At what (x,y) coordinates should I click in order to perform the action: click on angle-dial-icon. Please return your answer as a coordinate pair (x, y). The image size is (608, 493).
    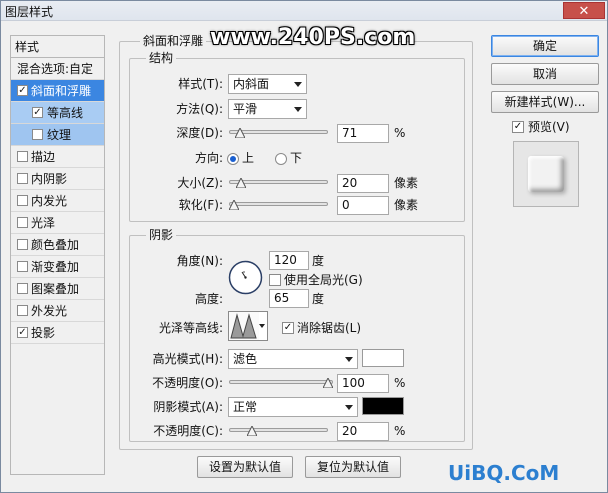
    Looking at the image, I should click on (245, 277).